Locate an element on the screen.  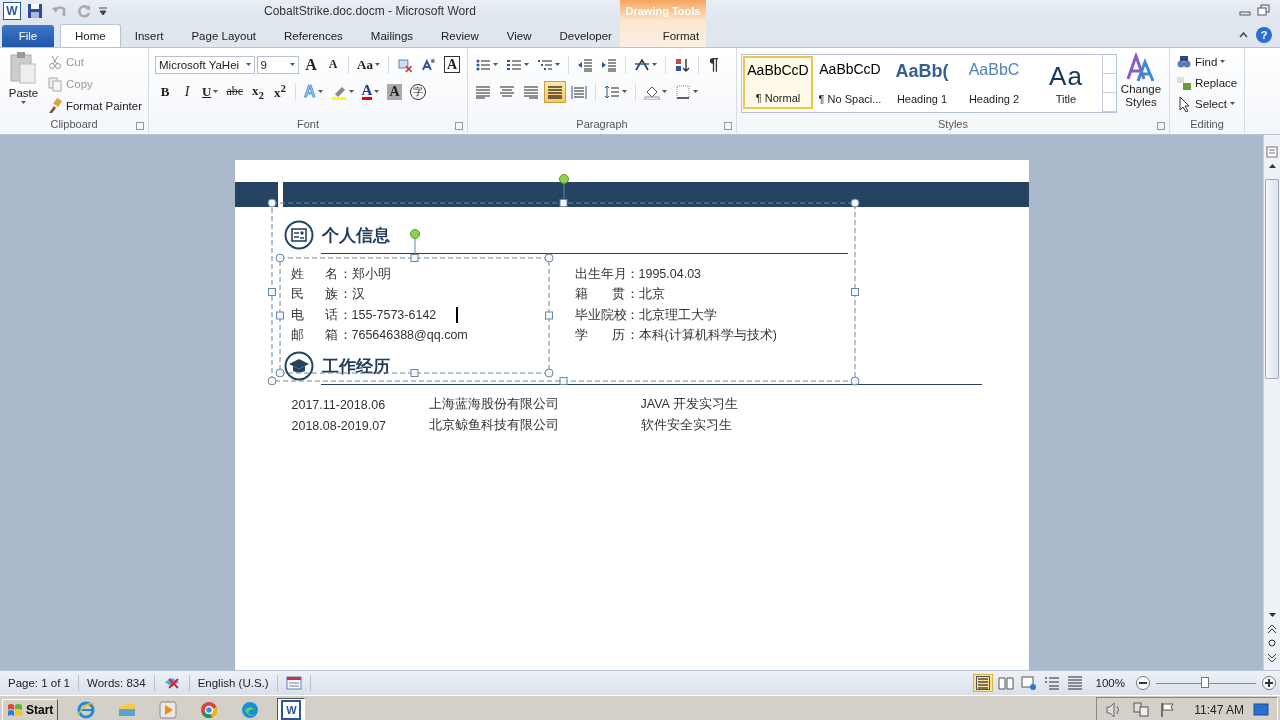
section-title: 工作经历 is located at coordinates (355, 366).